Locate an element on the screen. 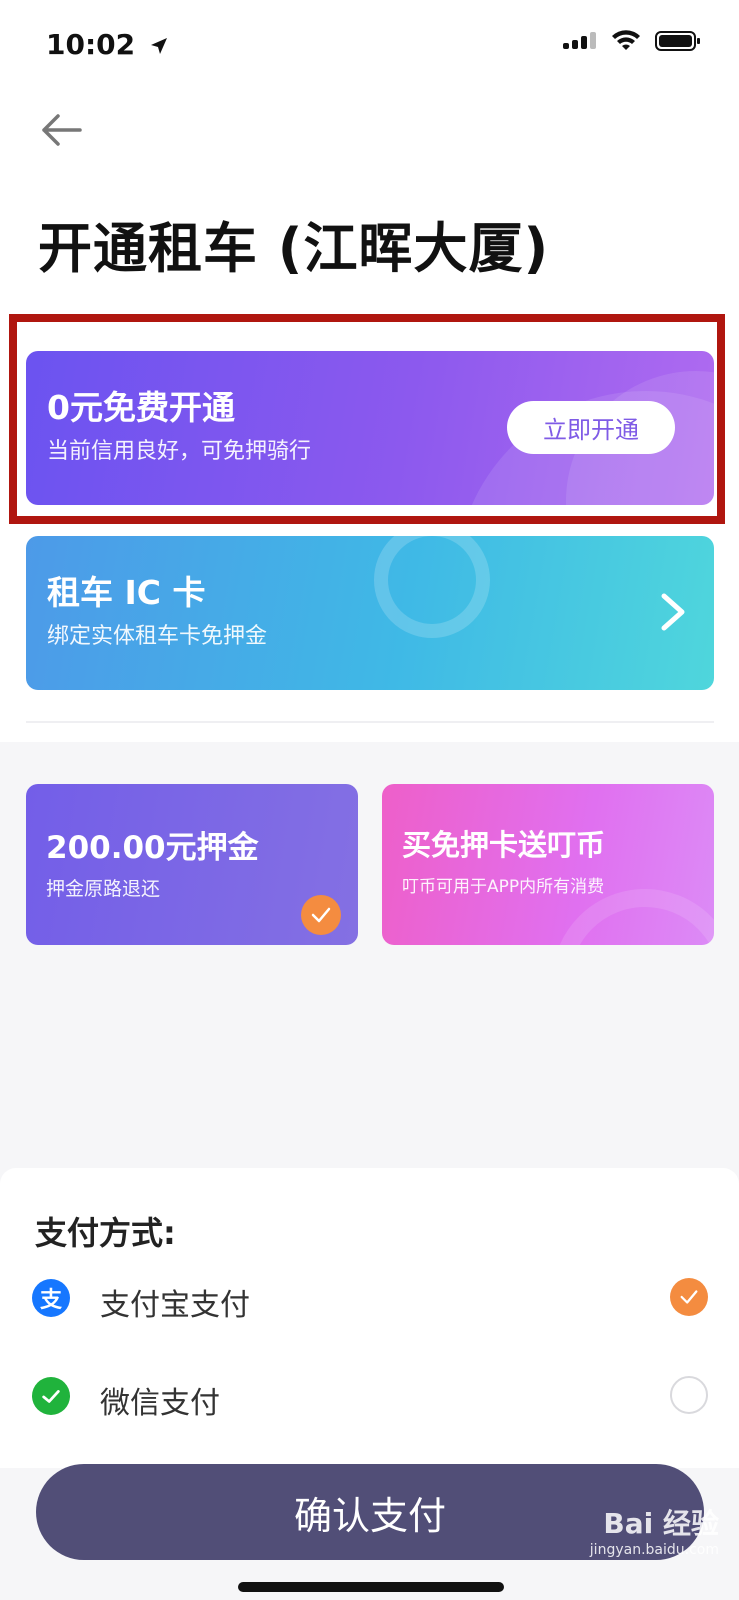  payment-method-alipay: 支 支付宝支付 is located at coordinates (369, 1299).